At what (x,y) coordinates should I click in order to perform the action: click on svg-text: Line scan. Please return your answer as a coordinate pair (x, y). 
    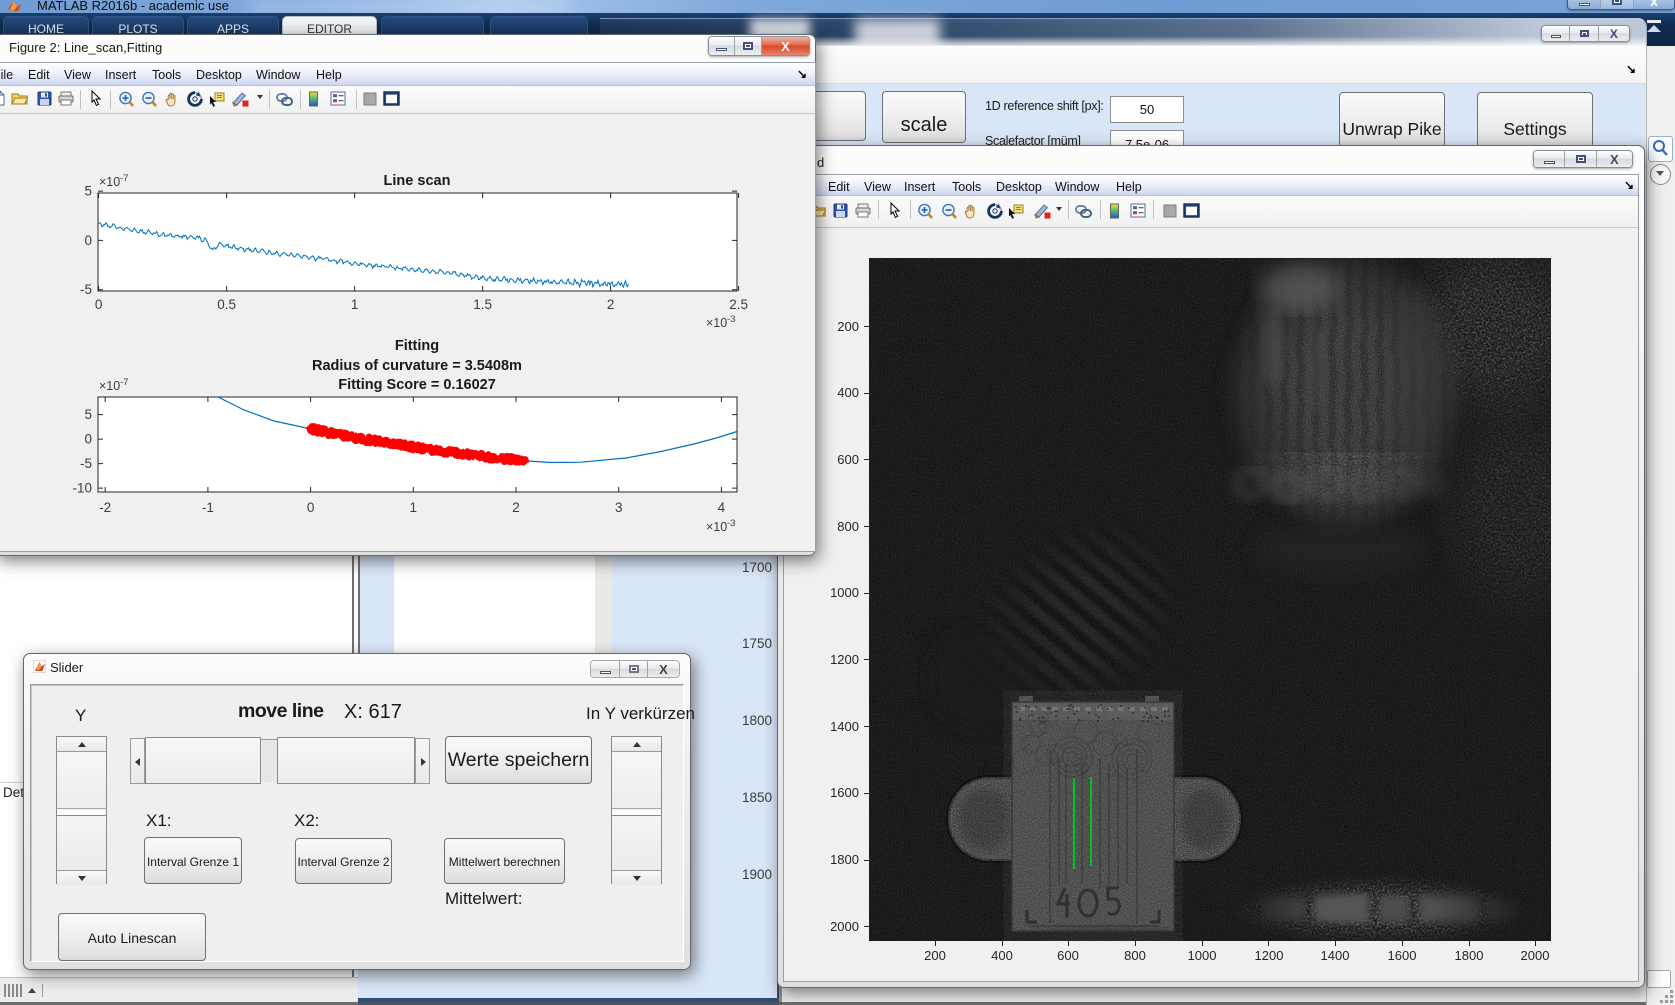
    Looking at the image, I should click on (417, 181).